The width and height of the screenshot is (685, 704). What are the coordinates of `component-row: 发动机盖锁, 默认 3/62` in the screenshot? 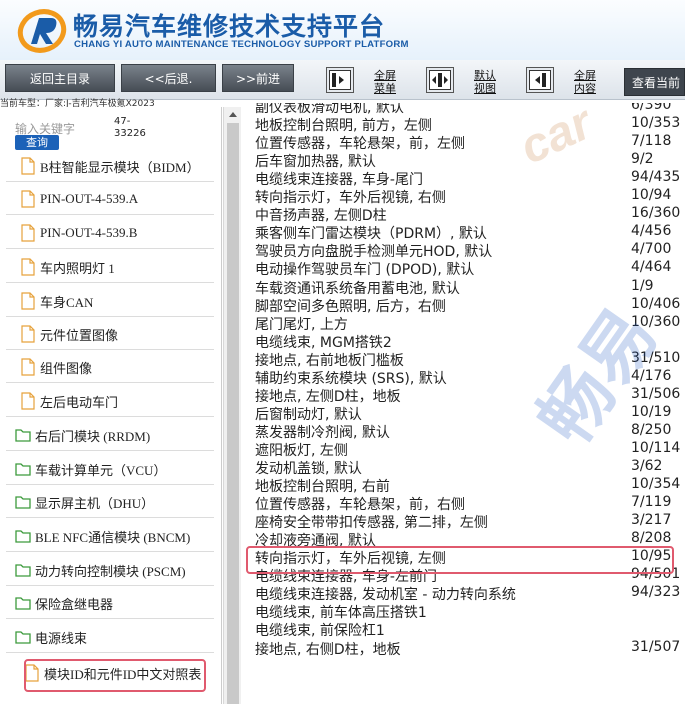 It's located at (470, 467).